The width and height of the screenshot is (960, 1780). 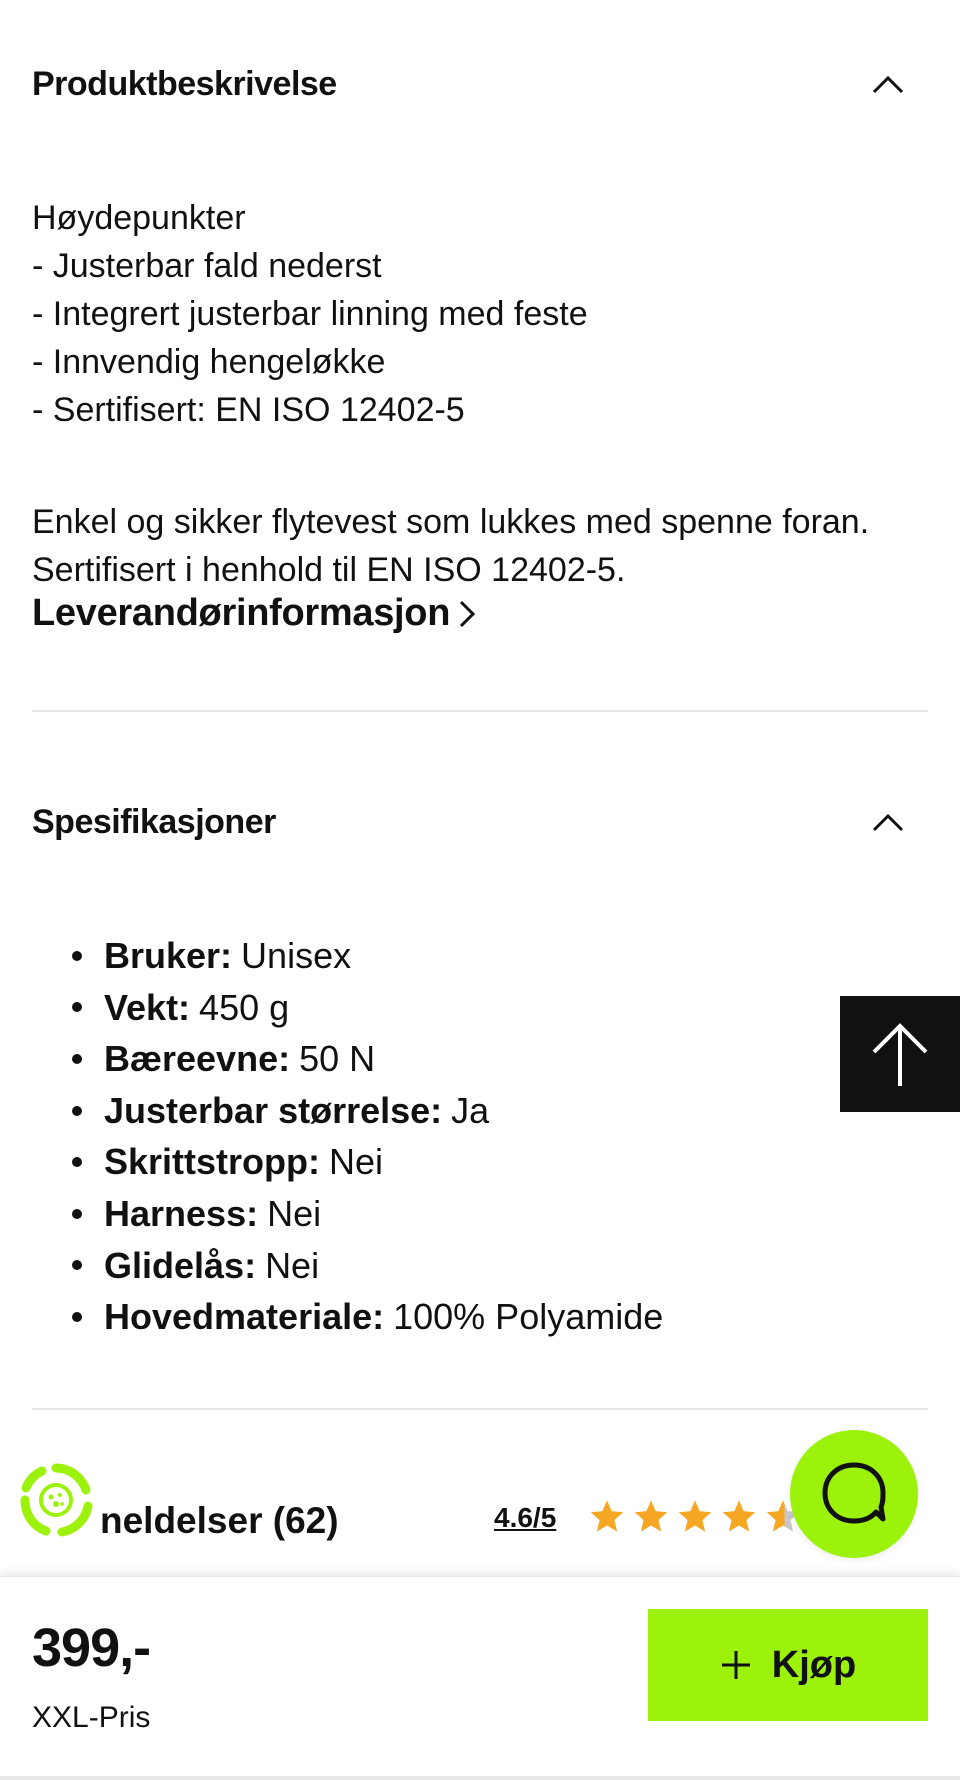 What do you see at coordinates (296, 955) in the screenshot?
I see `spec-value: Unisex` at bounding box center [296, 955].